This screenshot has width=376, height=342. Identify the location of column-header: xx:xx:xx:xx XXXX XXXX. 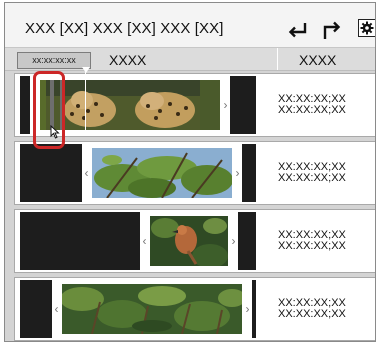
(190, 59).